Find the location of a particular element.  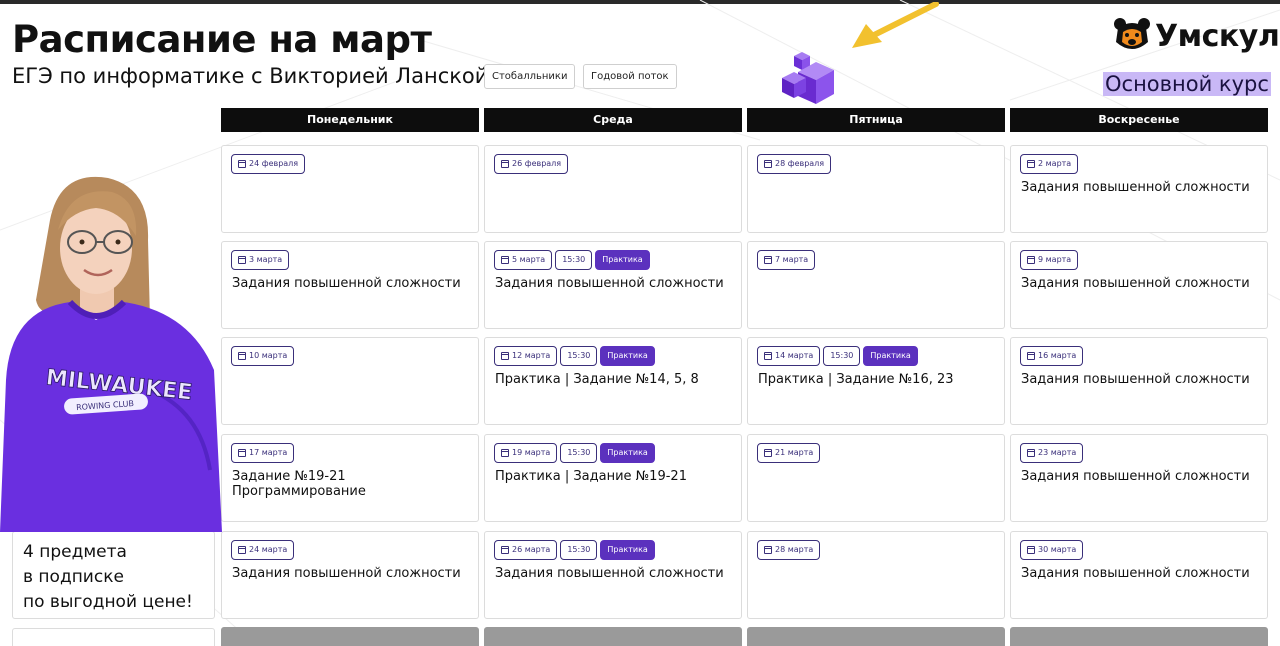

schedule-card: 24 февраля is located at coordinates (350, 189).